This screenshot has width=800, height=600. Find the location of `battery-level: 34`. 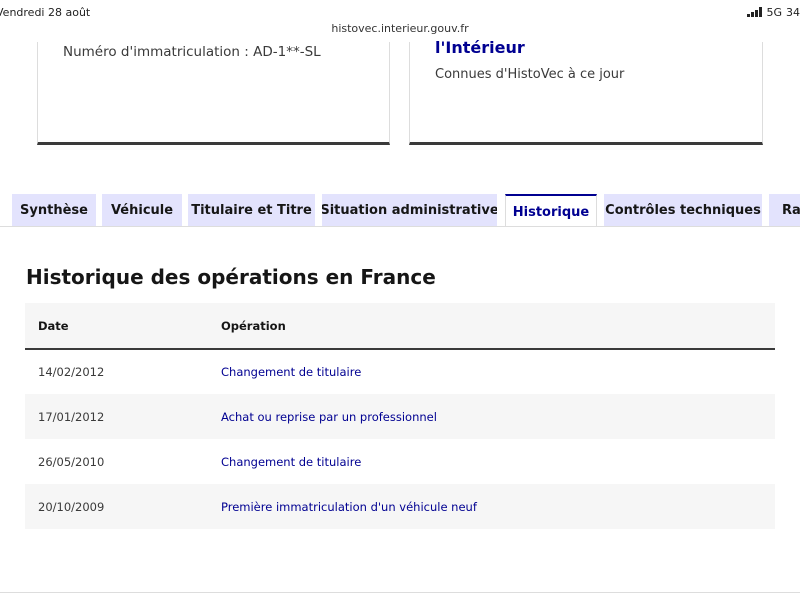

battery-level: 34 is located at coordinates (793, 12).